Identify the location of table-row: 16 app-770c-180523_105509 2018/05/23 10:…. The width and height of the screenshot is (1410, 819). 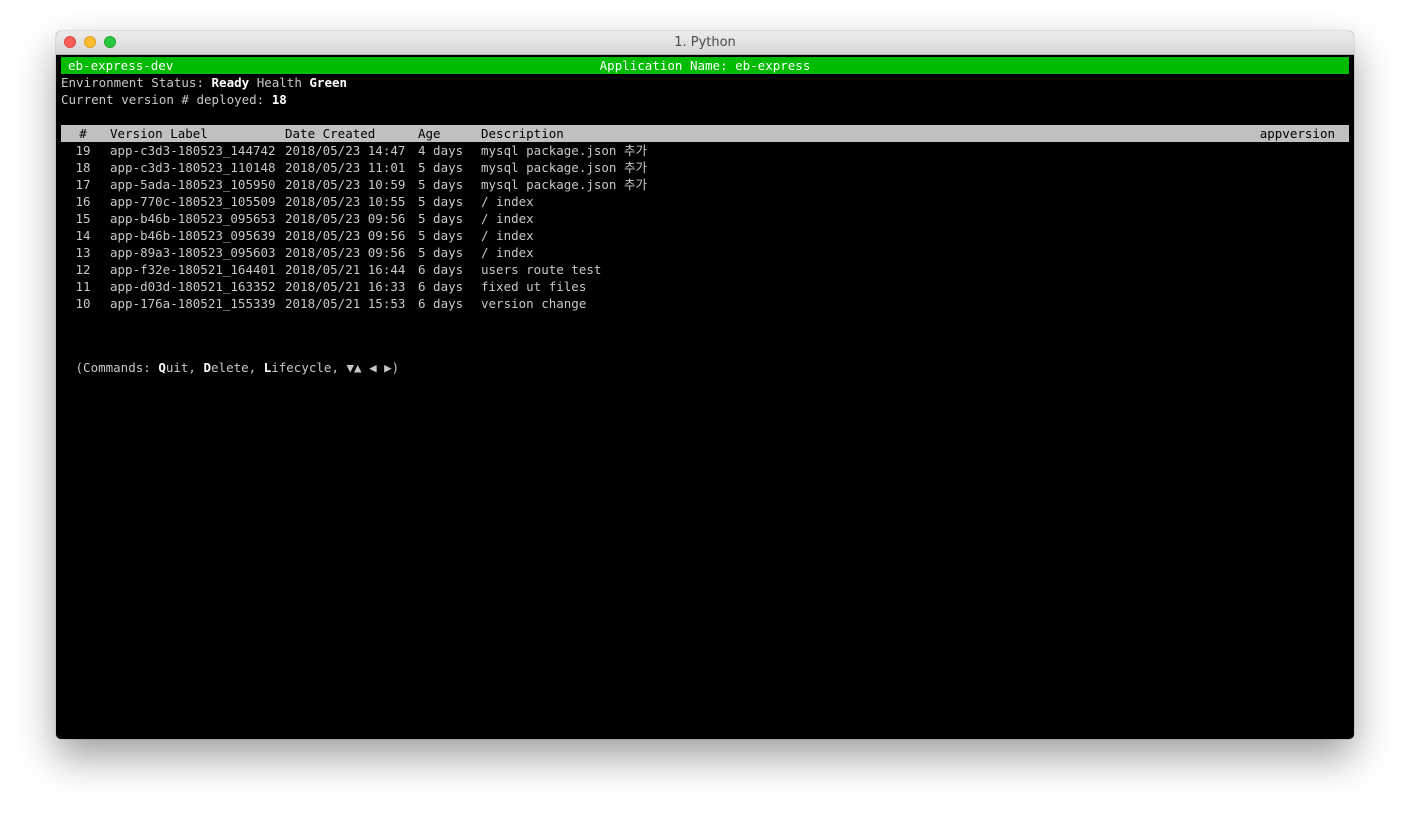
(705, 201).